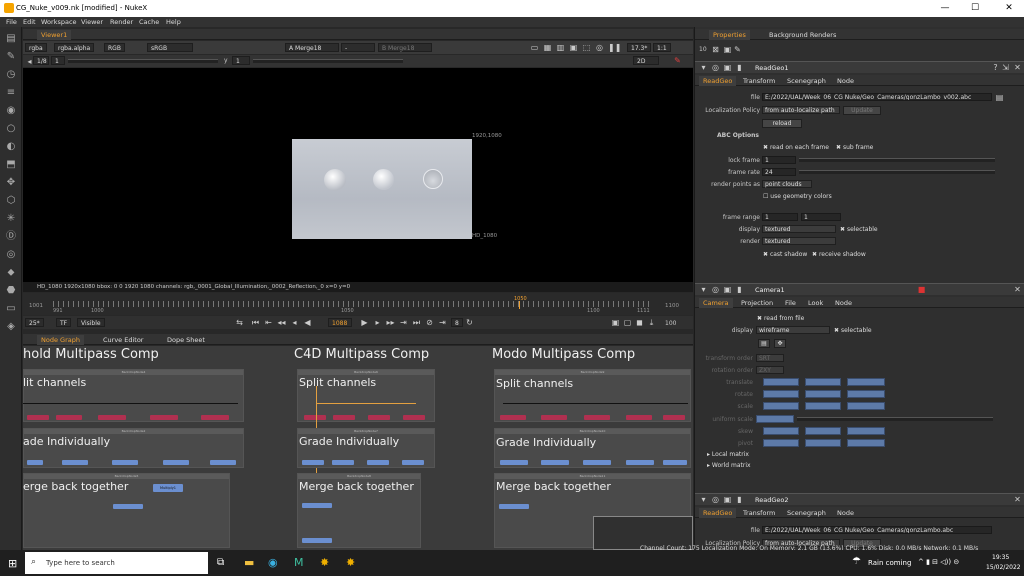  I want to click on frame-rate-input: 24, so click(779, 172).